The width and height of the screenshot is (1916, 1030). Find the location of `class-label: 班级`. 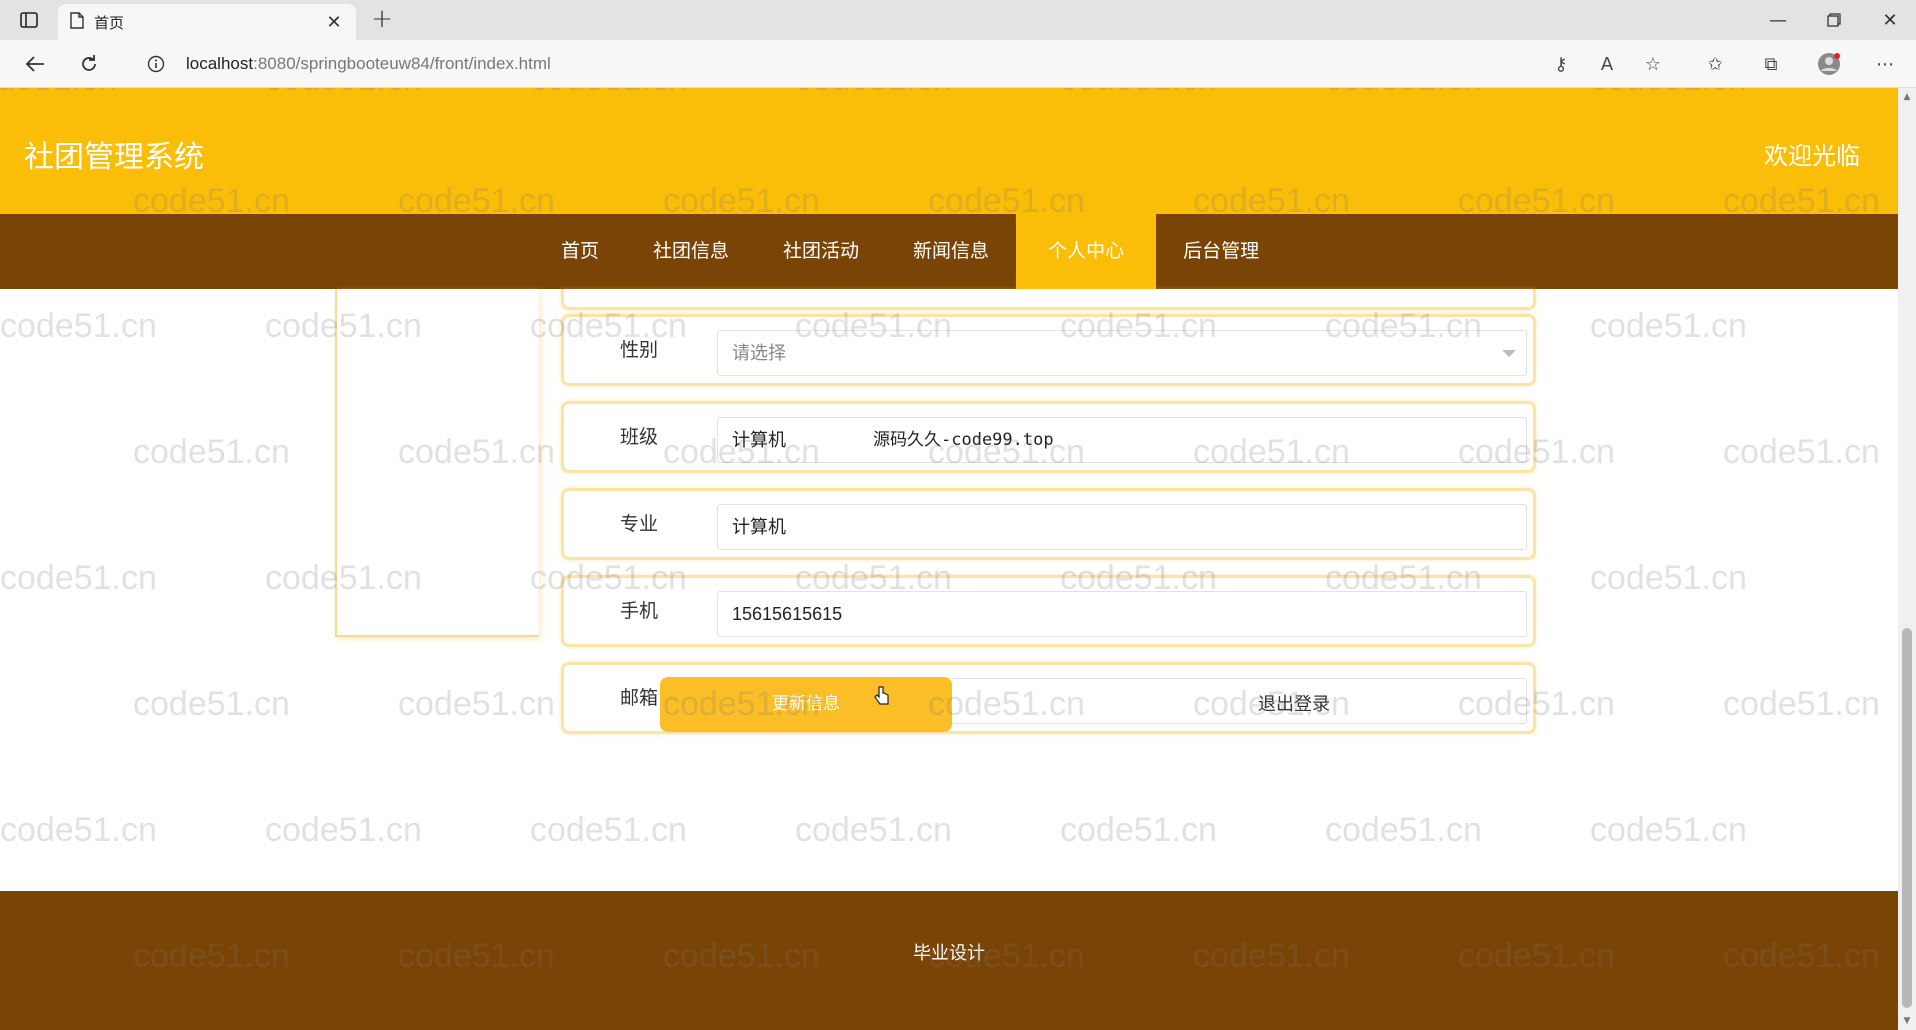

class-label: 班级 is located at coordinates (639, 437).